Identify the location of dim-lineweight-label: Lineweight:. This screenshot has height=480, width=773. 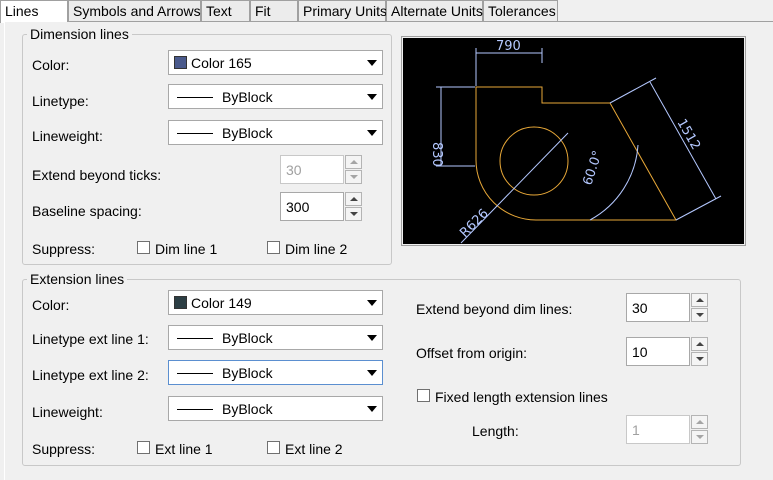
(67, 136).